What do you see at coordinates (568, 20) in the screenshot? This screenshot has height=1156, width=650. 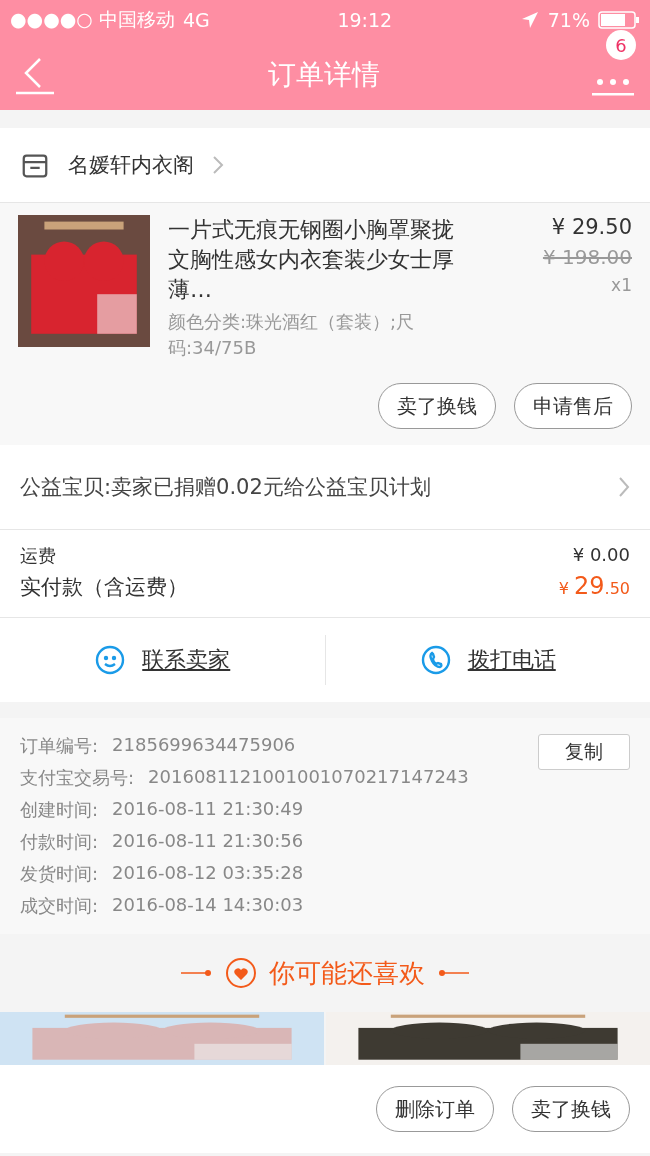 I see `battery-percent: 71%` at bounding box center [568, 20].